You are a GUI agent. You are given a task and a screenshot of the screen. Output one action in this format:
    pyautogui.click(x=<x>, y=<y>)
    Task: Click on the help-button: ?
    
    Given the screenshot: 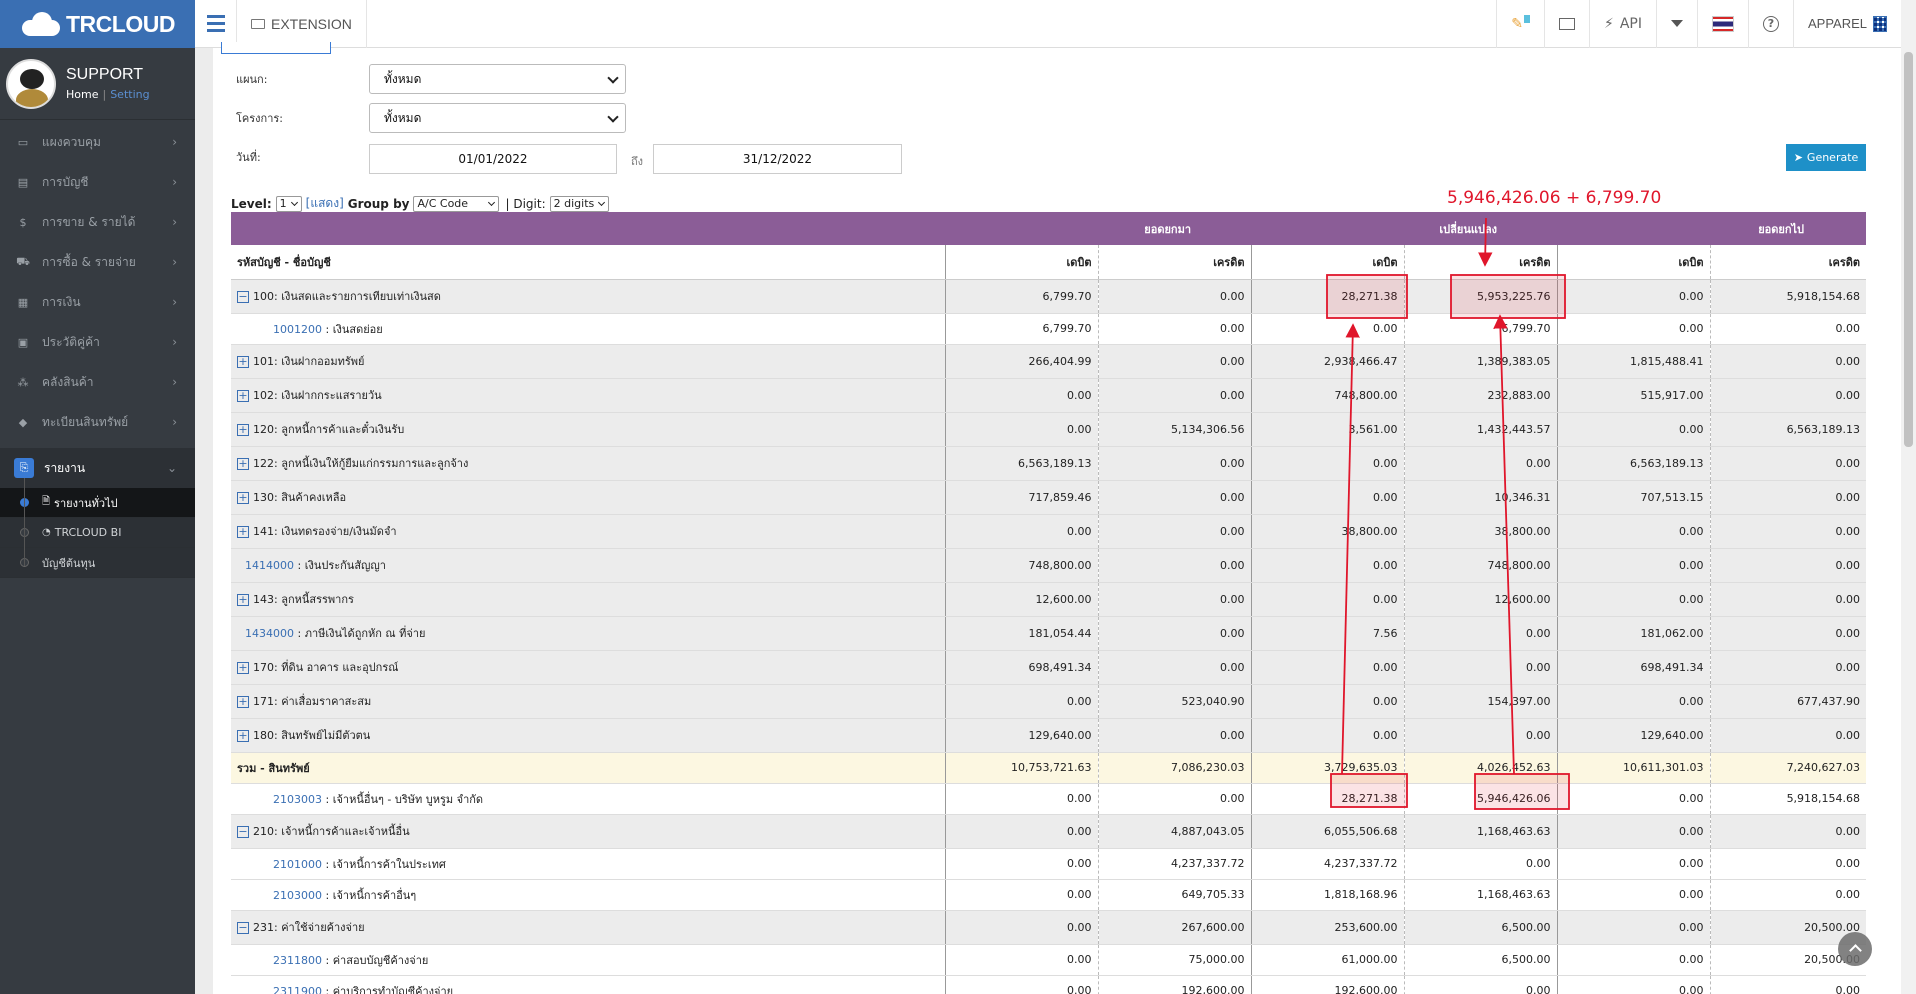 What is the action you would take?
    pyautogui.click(x=1770, y=24)
    